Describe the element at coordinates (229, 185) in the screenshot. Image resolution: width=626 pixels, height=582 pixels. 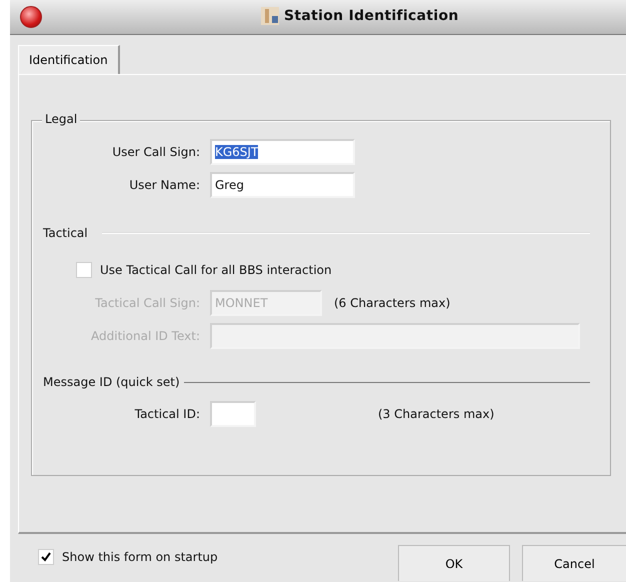
I see `field-value: Greg` at that location.